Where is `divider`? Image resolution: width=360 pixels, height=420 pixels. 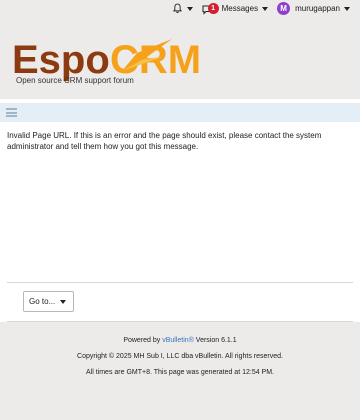
divider is located at coordinates (180, 282).